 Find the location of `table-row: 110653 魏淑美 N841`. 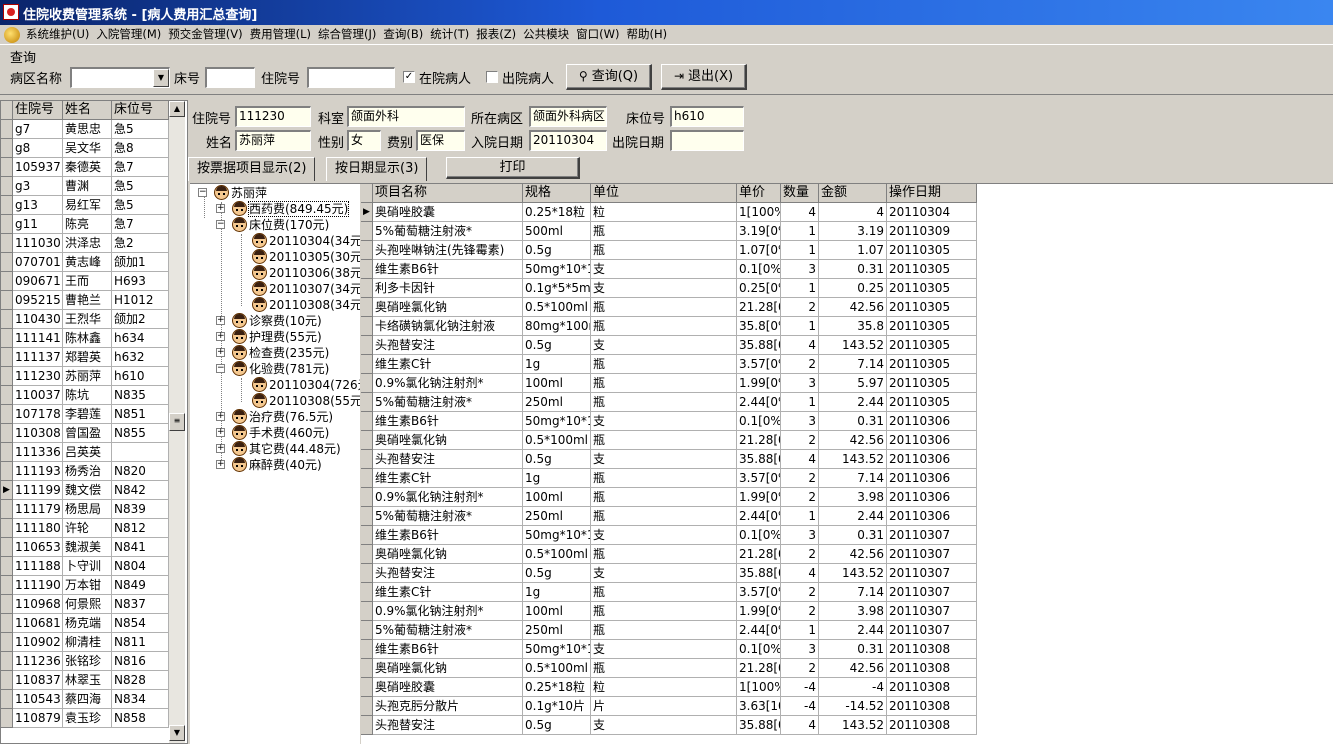

table-row: 110653 魏淑美 N841 is located at coordinates (85, 547).